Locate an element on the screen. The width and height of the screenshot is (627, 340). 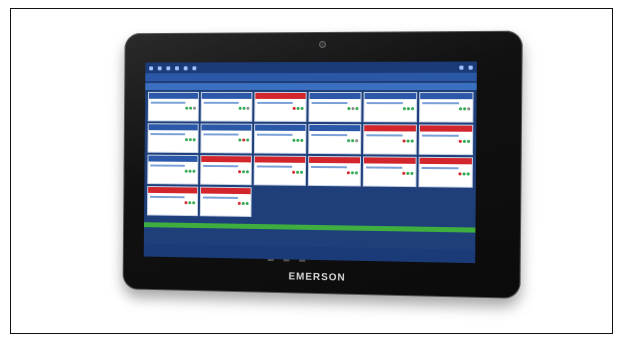
tablet-nav-buttons is located at coordinates (287, 260).